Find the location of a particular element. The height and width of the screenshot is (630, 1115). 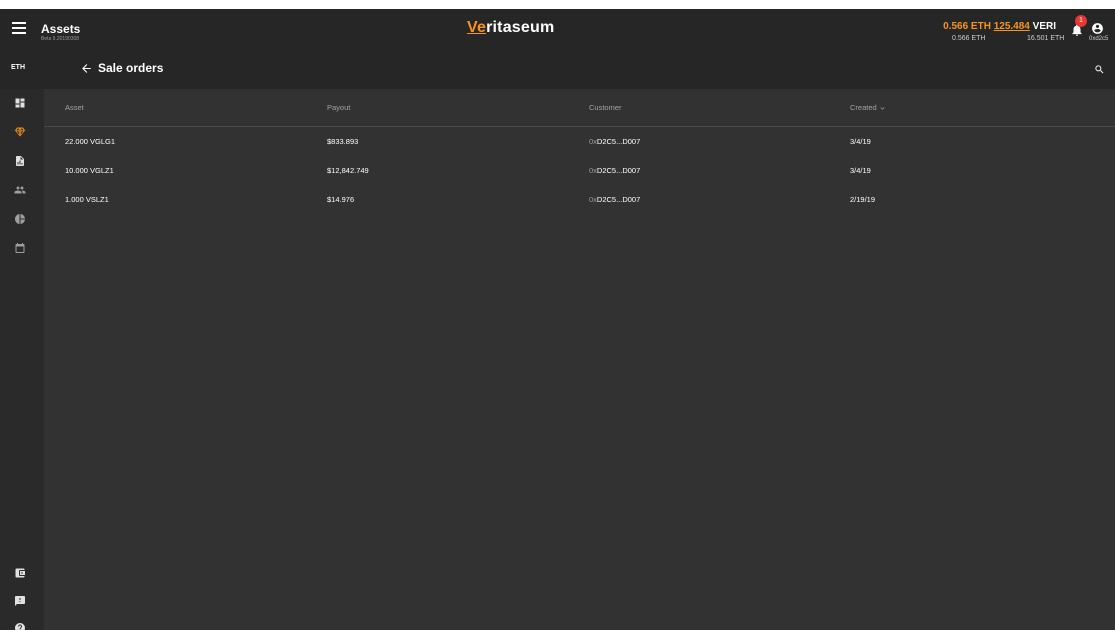

asset-cell: 1.000 VSLZ1 is located at coordinates (87, 199).